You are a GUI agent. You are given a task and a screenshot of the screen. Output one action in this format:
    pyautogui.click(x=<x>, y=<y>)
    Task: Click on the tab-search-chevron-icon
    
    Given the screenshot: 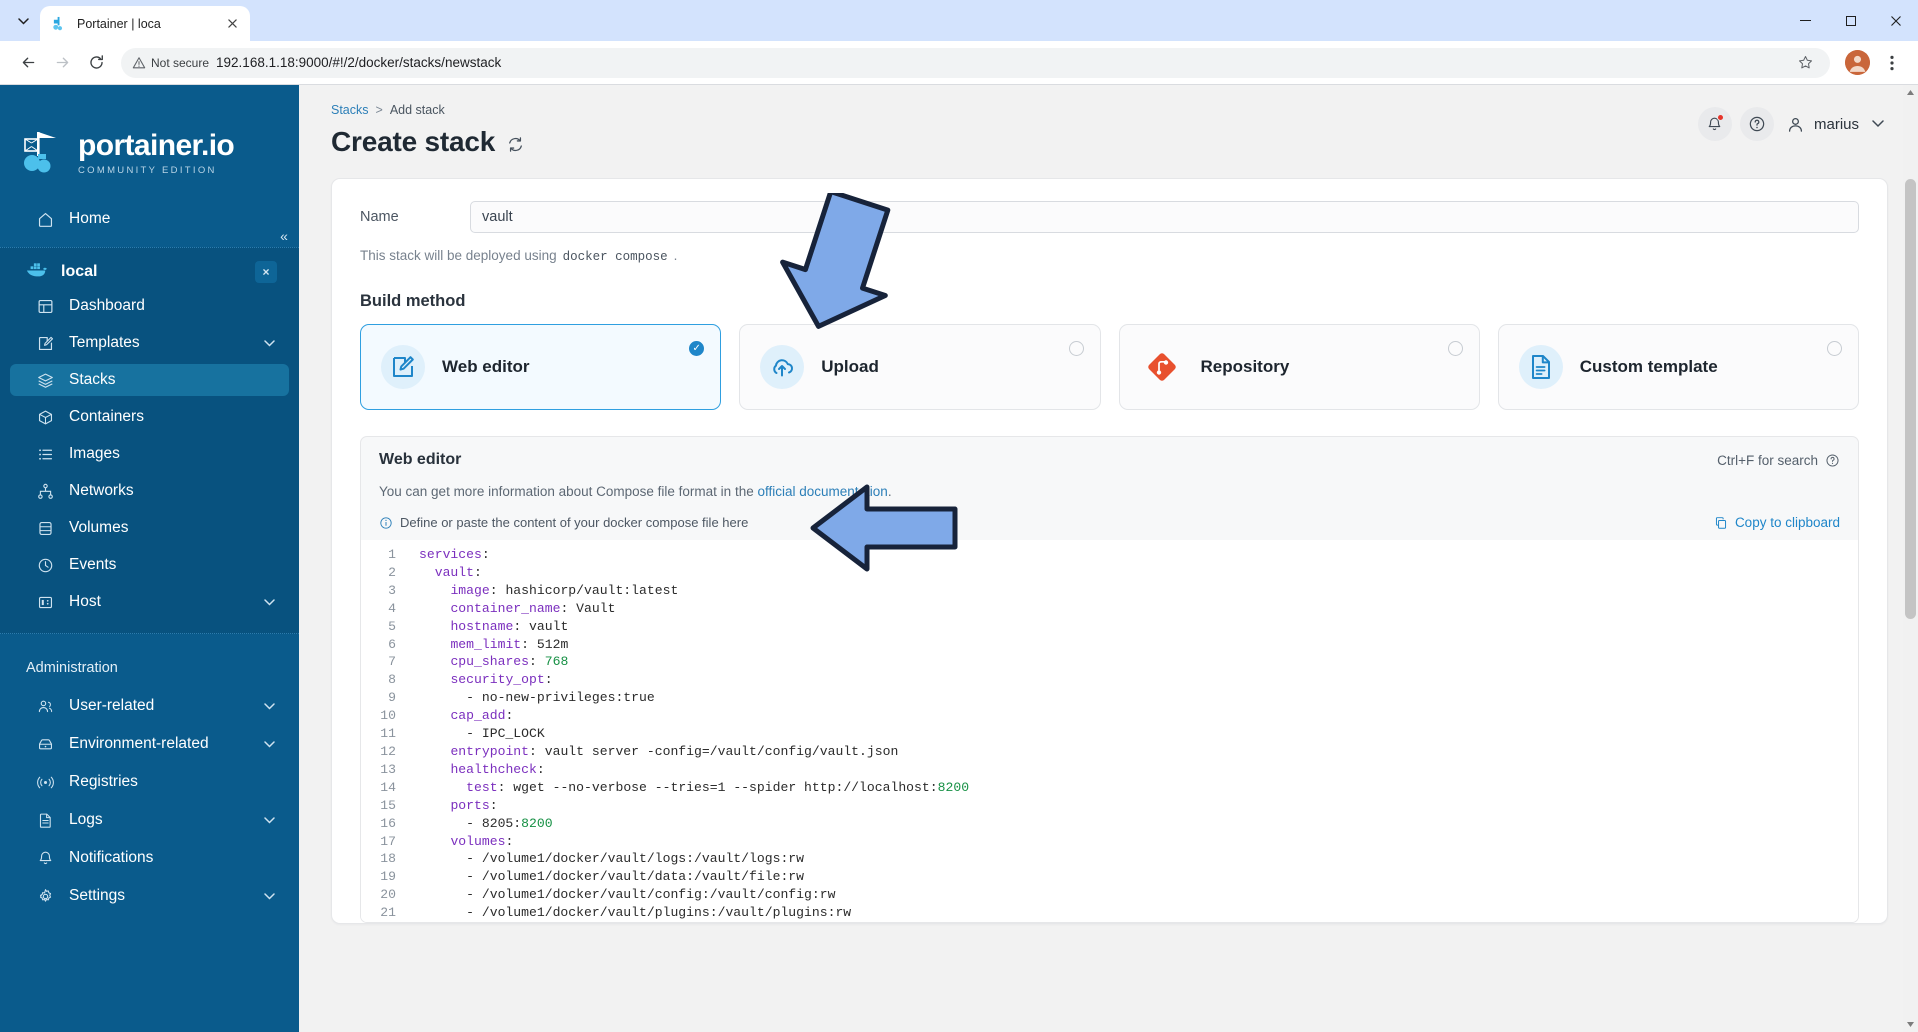 What is the action you would take?
    pyautogui.click(x=23, y=21)
    